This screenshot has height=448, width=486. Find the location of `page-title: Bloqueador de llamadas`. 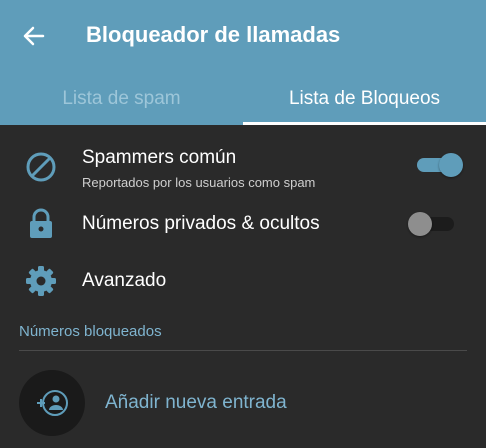

page-title: Bloqueador de llamadas is located at coordinates (213, 34).